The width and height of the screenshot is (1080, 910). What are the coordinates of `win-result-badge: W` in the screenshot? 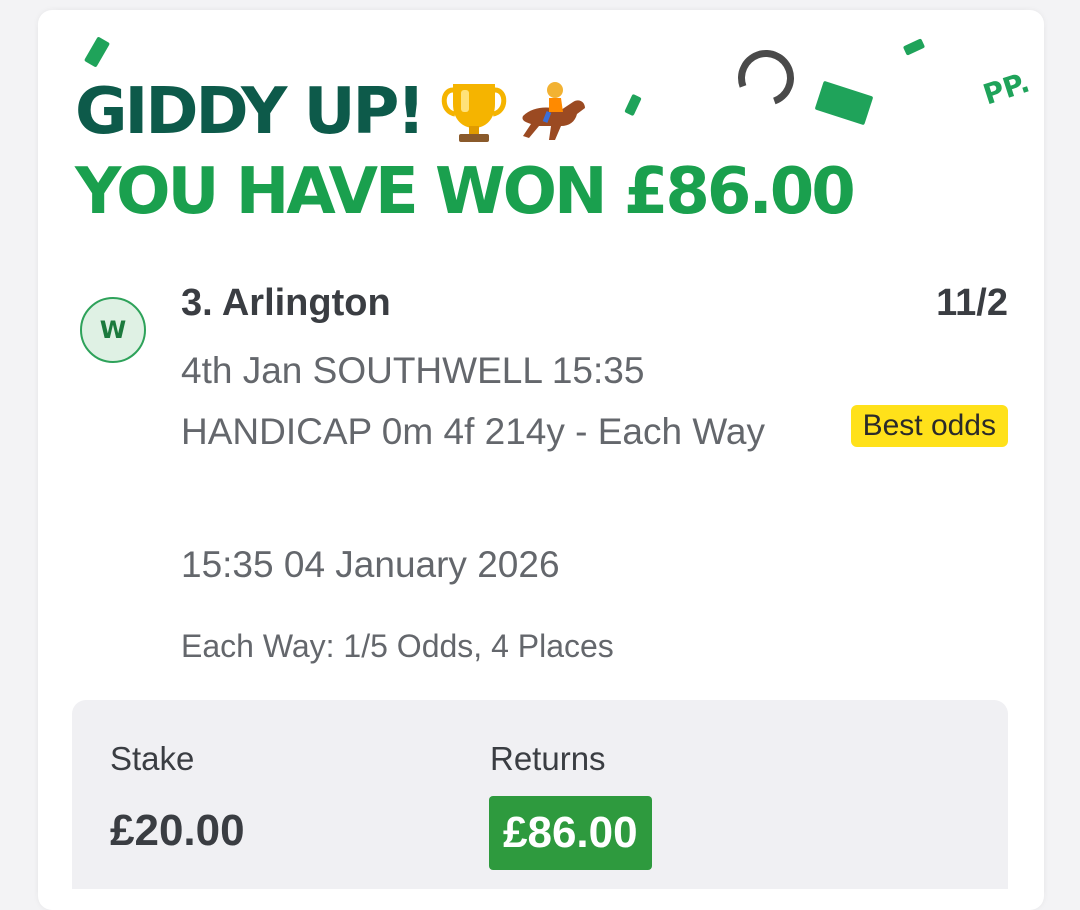 It's located at (113, 330).